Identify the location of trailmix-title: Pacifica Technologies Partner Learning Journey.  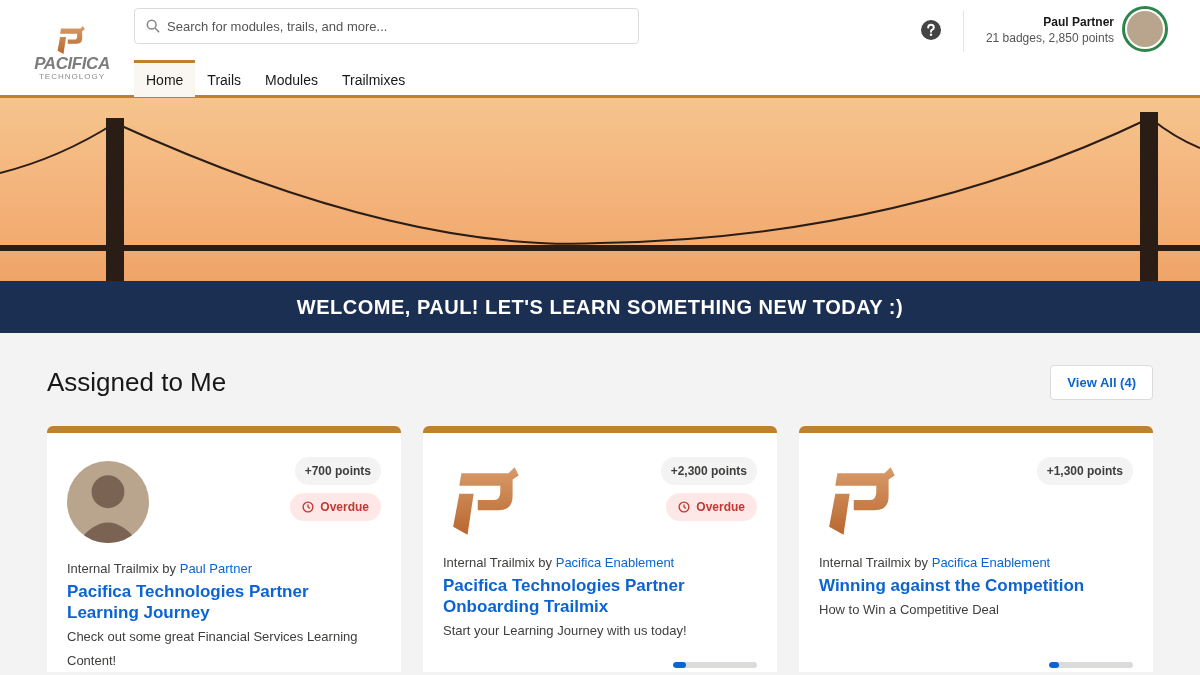
(224, 601).